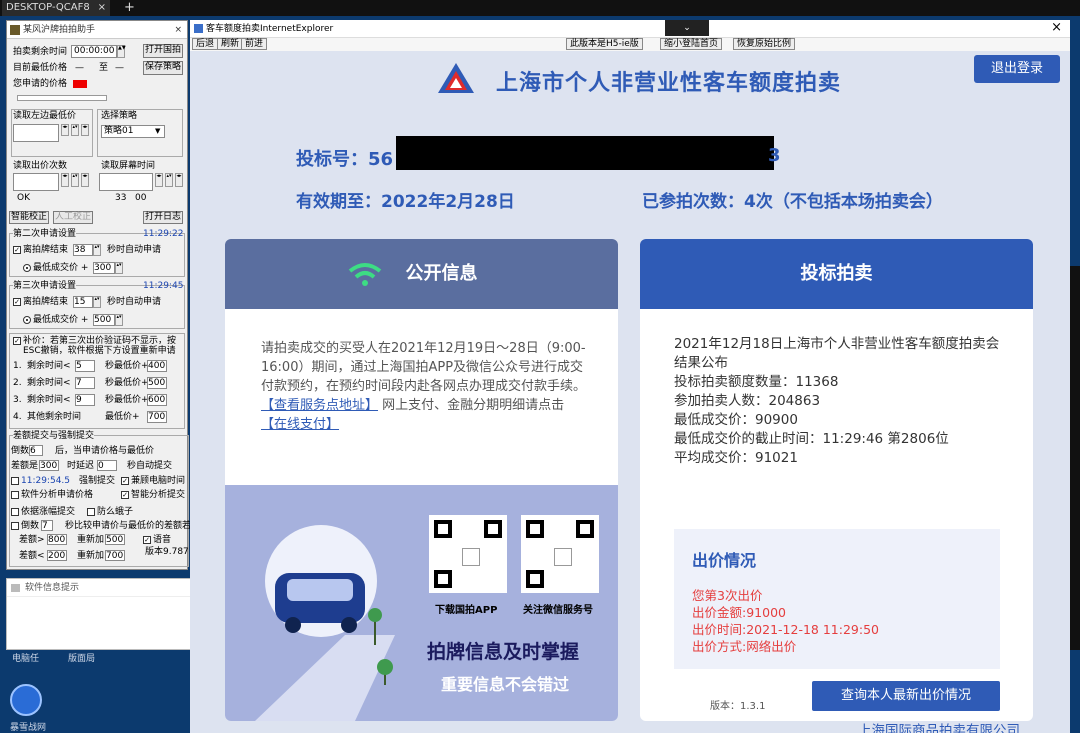 This screenshot has height=733, width=1080. Describe the element at coordinates (17, 340) in the screenshot. I see `supplement-check: ✓` at that location.